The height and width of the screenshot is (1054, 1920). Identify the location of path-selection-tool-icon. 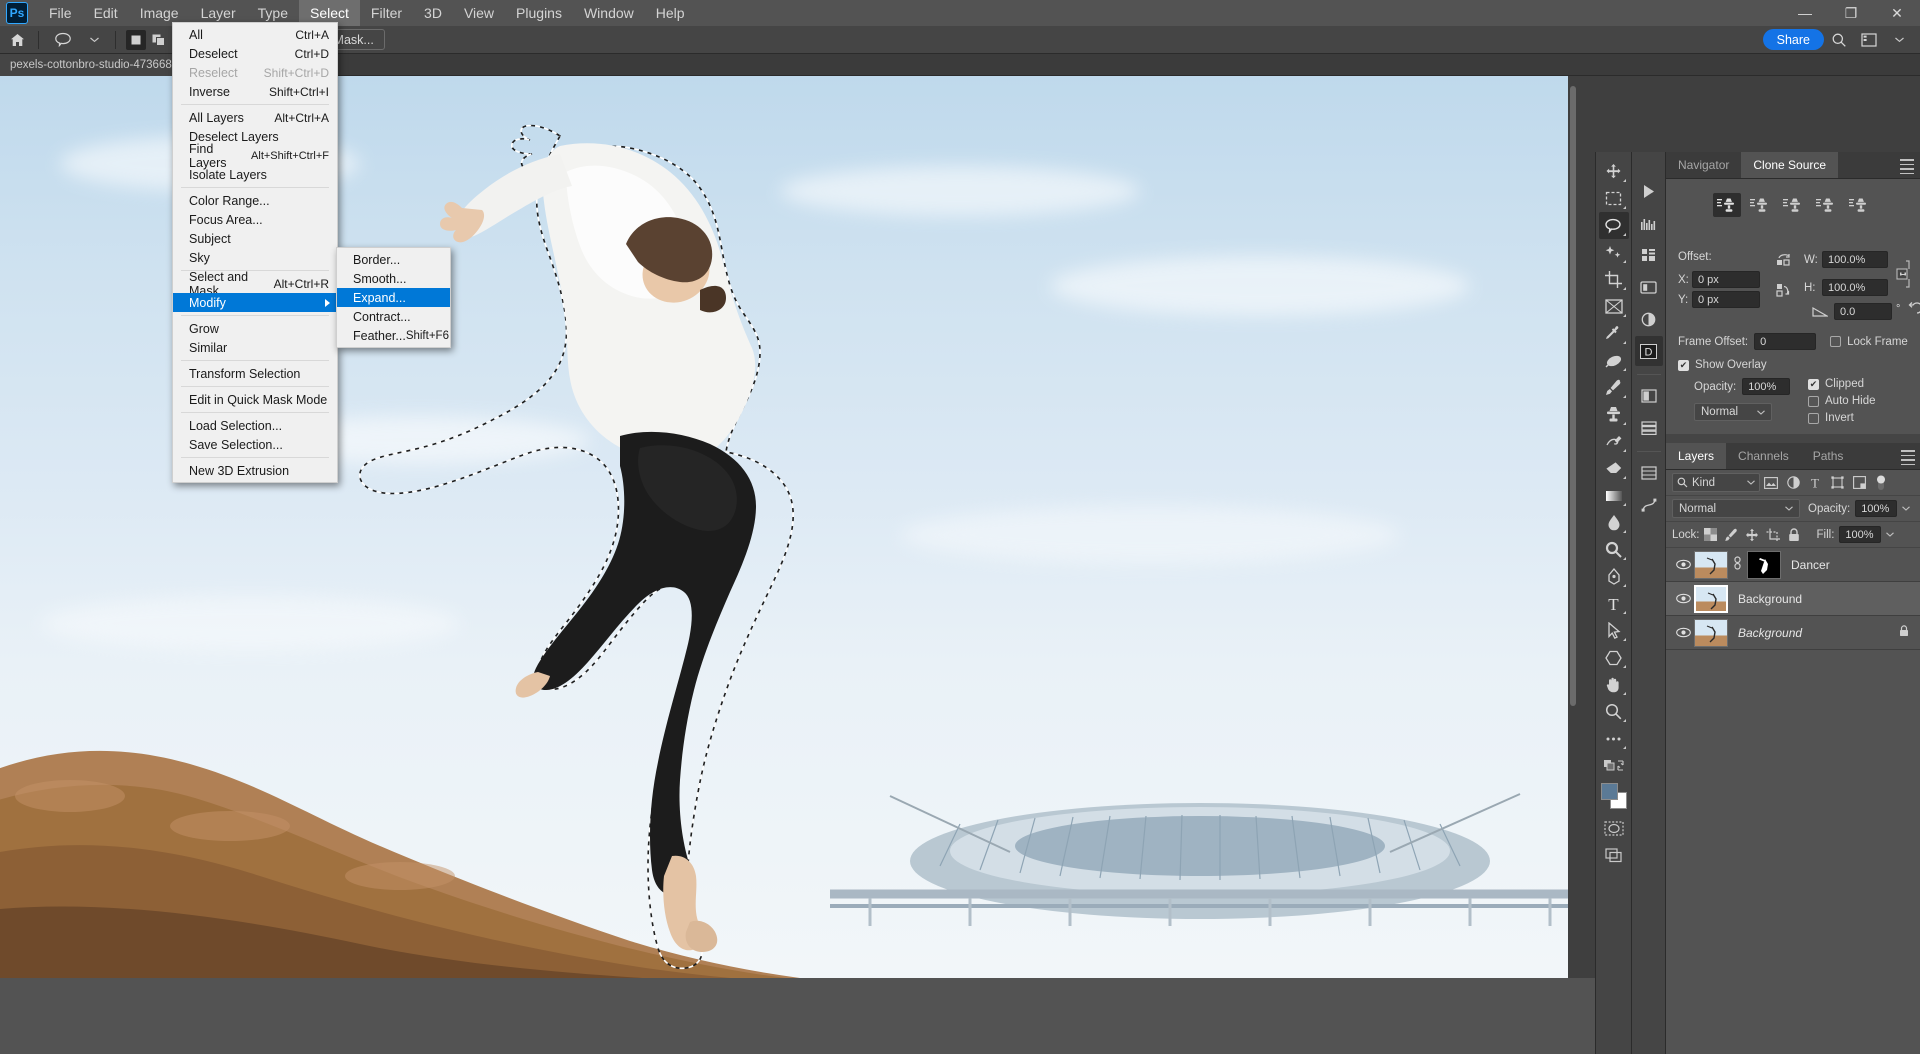
(1614, 630).